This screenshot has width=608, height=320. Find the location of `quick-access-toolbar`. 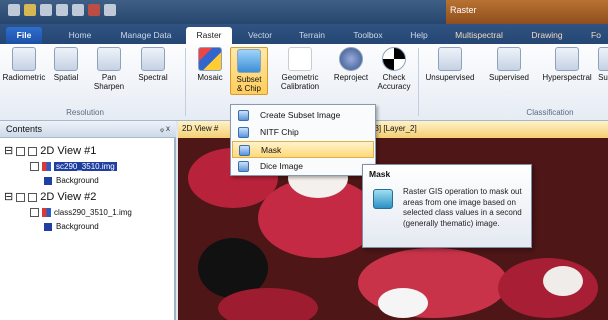

quick-access-toolbar is located at coordinates (62, 10).